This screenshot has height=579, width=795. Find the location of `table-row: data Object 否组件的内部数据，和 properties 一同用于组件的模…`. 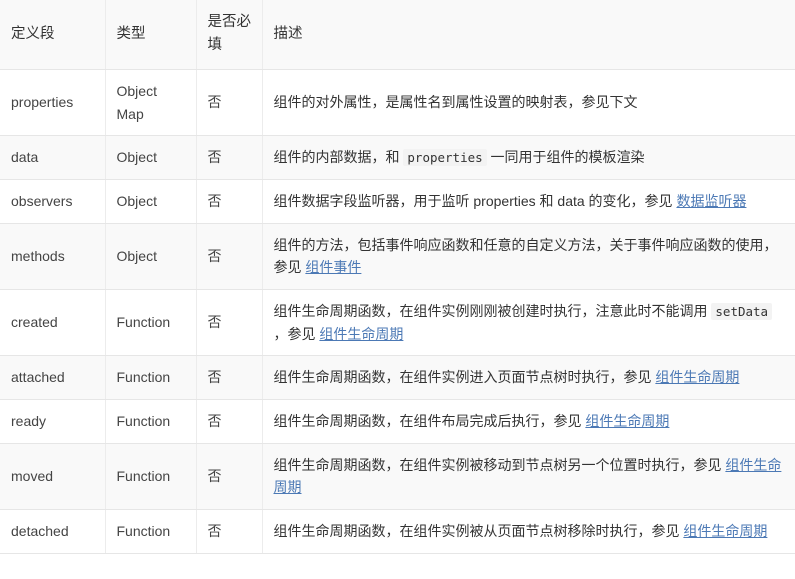

table-row: data Object 否组件的内部数据，和 properties 一同用于组件的模… is located at coordinates (397, 157).